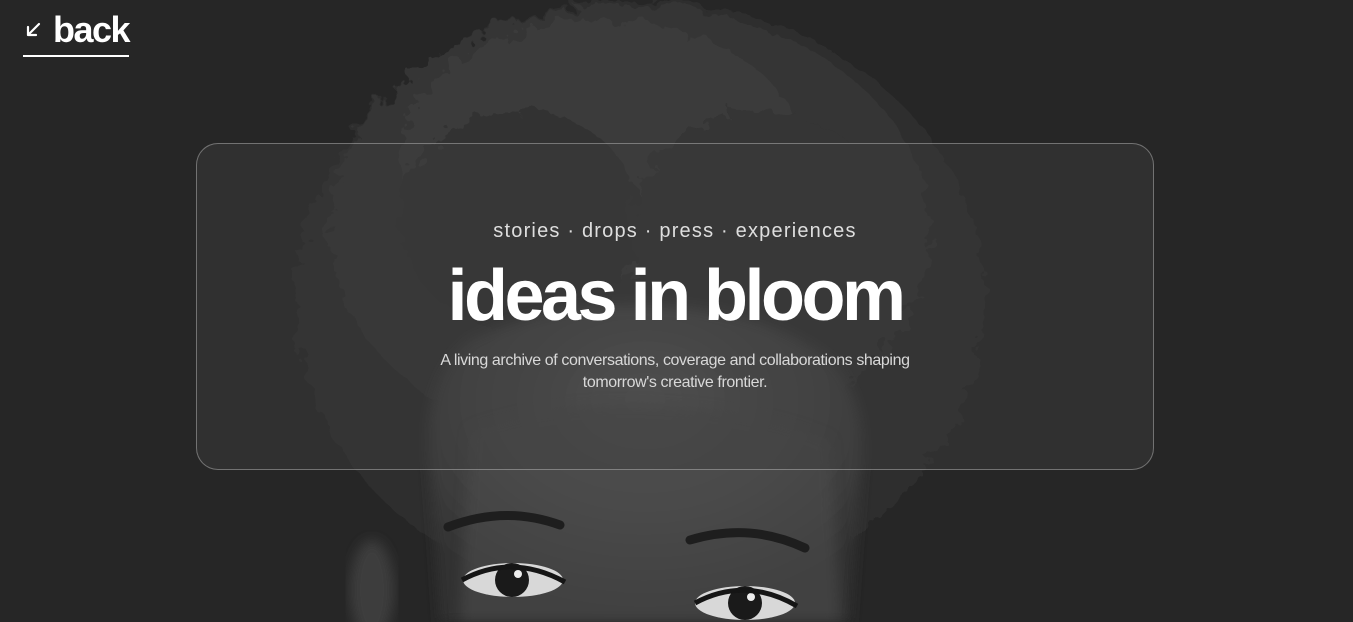  I want to click on back-link: back, so click(77, 33).